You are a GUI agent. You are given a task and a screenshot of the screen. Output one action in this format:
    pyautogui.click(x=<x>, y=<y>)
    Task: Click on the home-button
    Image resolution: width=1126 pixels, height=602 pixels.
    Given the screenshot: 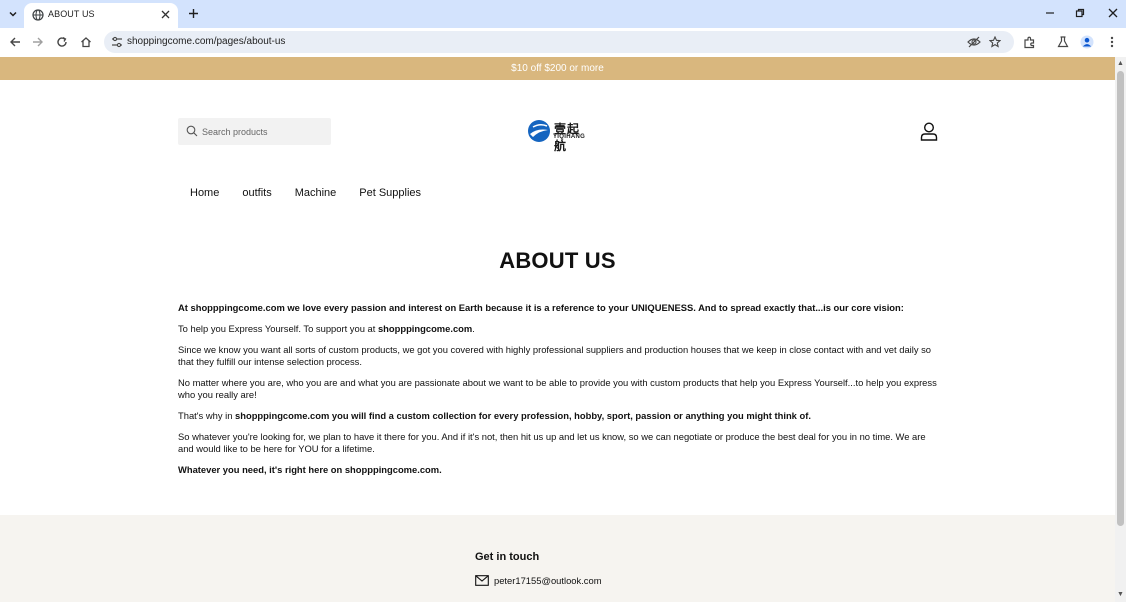 What is the action you would take?
    pyautogui.click(x=86, y=42)
    